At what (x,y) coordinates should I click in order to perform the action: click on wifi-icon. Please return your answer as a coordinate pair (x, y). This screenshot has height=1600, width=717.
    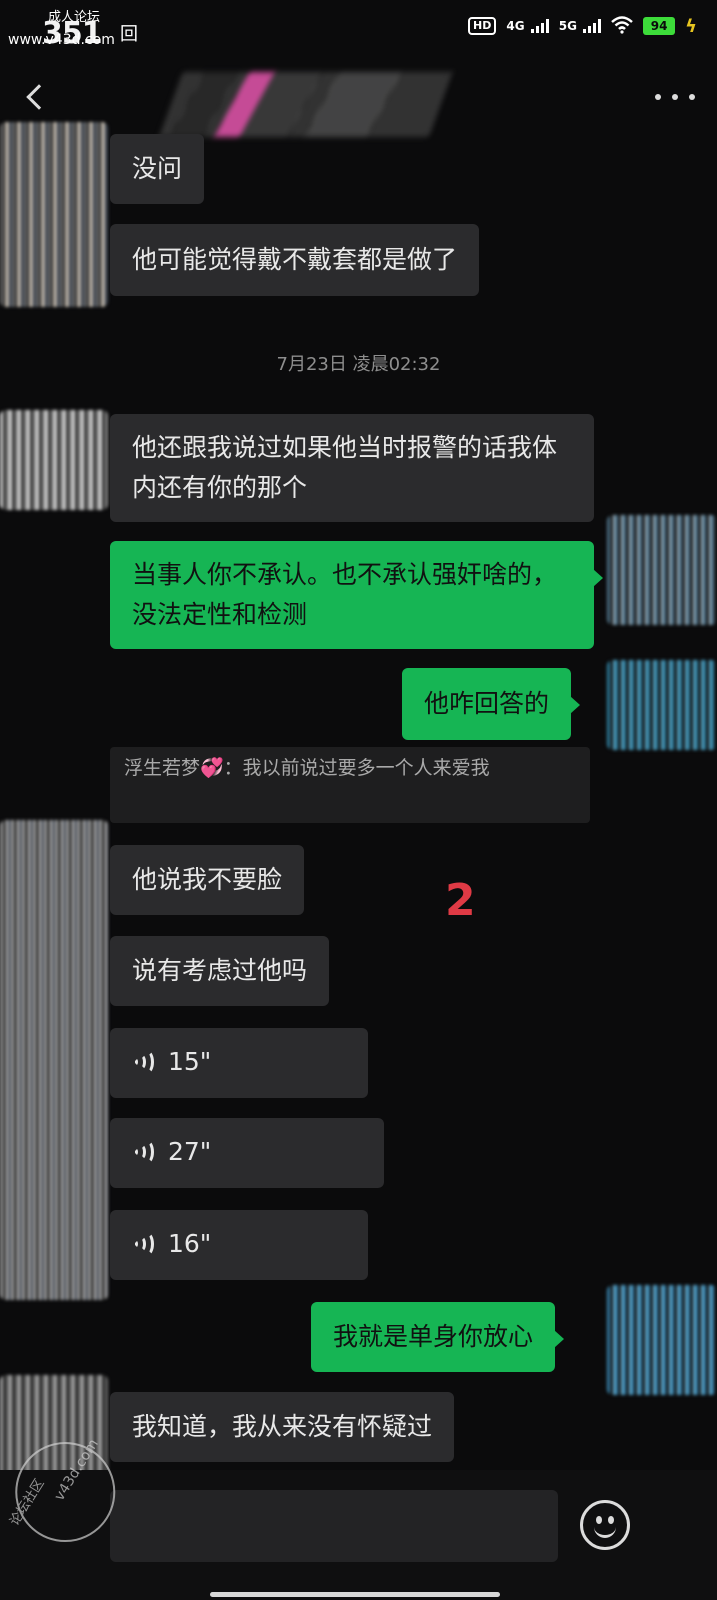
    Looking at the image, I should click on (622, 26).